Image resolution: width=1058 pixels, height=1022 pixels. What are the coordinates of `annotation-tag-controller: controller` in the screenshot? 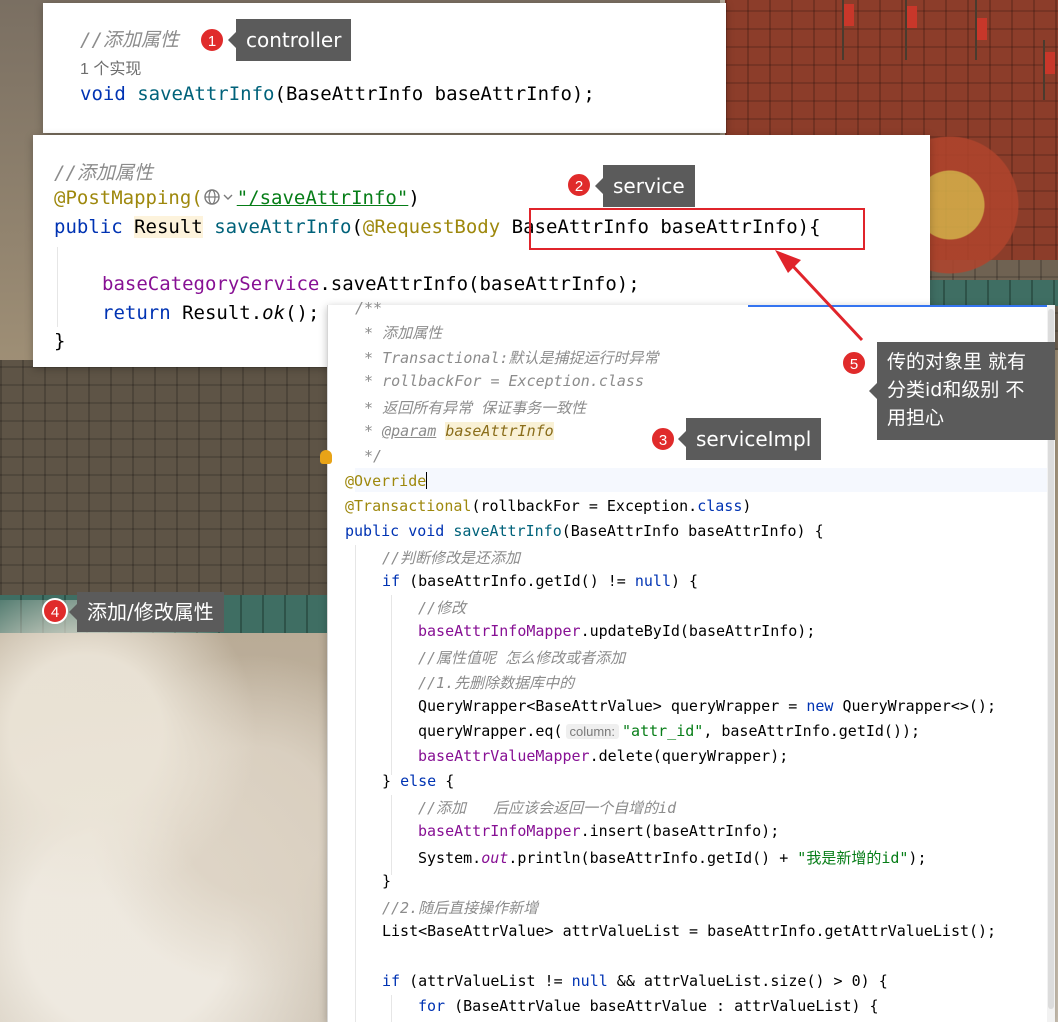 It's located at (289, 40).